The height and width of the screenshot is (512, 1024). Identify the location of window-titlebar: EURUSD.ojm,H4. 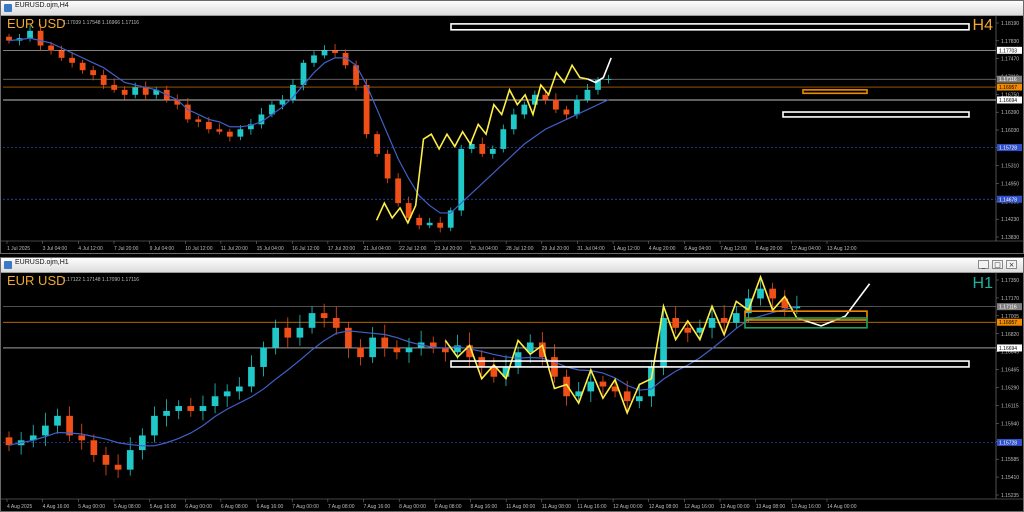
(512, 8).